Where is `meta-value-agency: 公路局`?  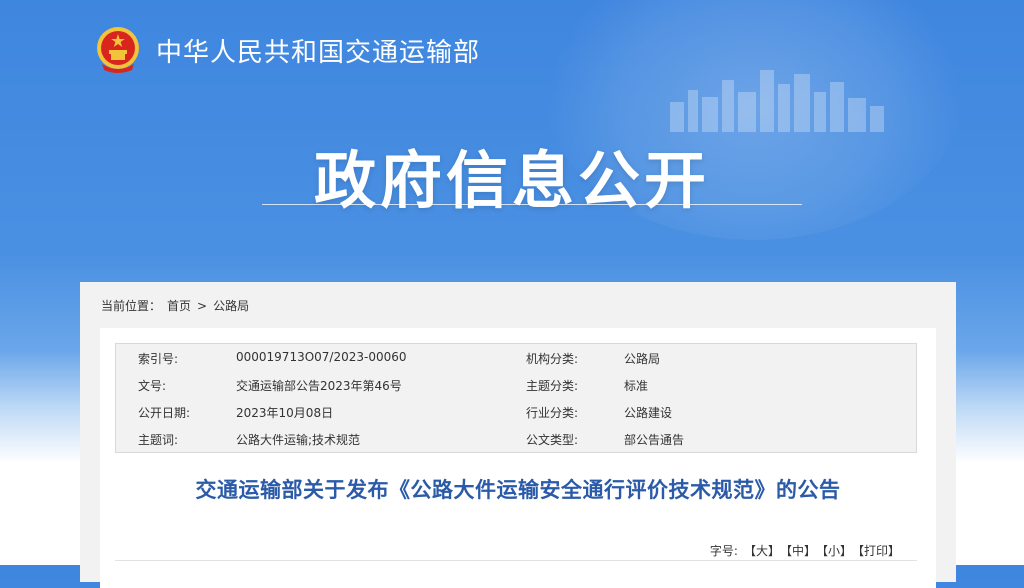
meta-value-agency: 公路局 is located at coordinates (642, 359).